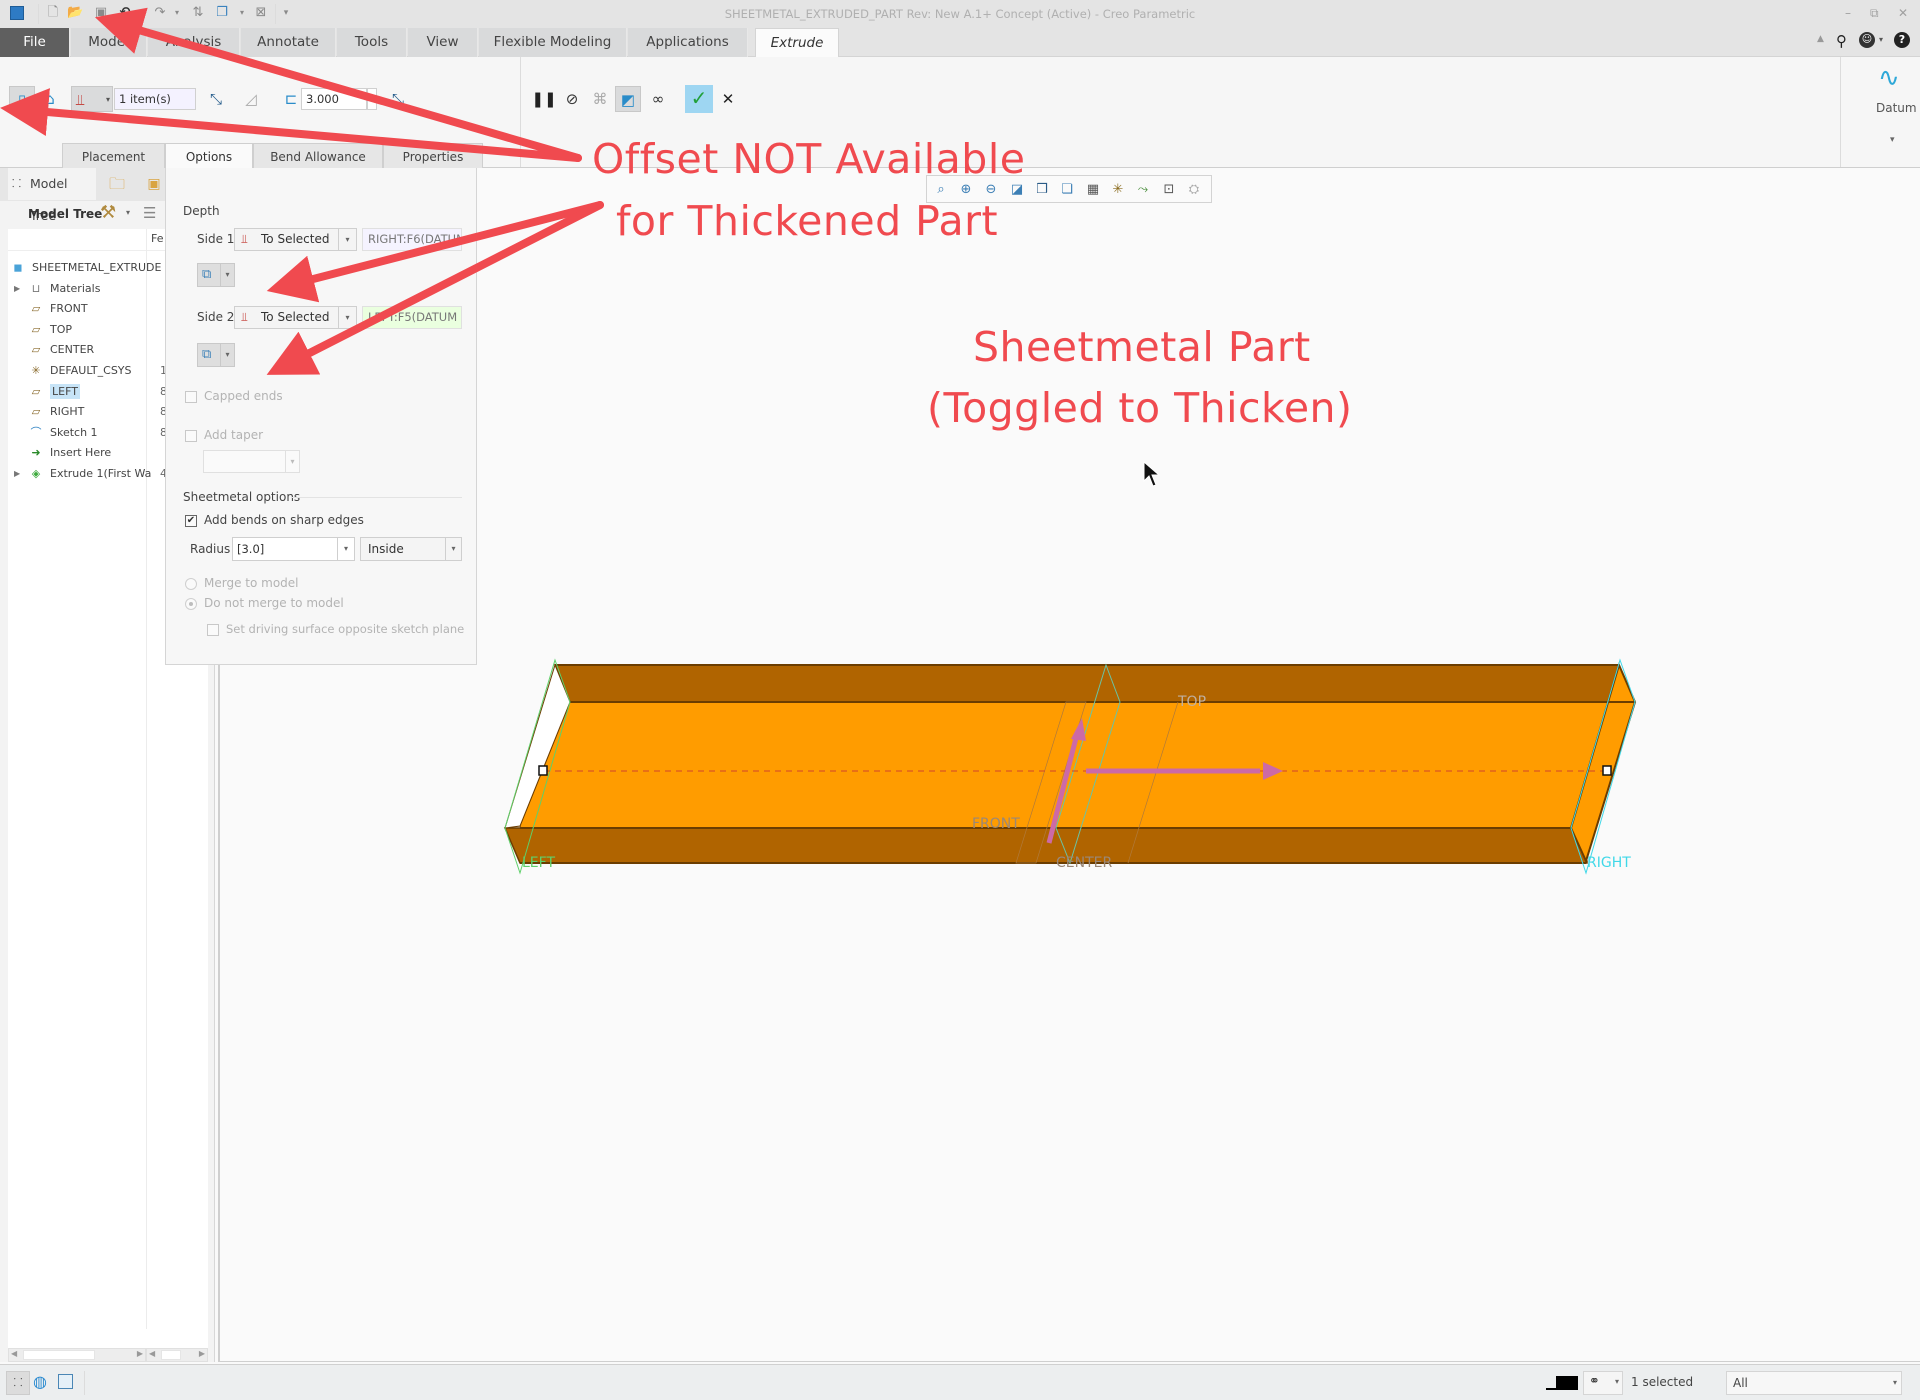 The height and width of the screenshot is (1400, 1920). I want to click on tab-bend-allowance: Bend Allowance, so click(318, 156).